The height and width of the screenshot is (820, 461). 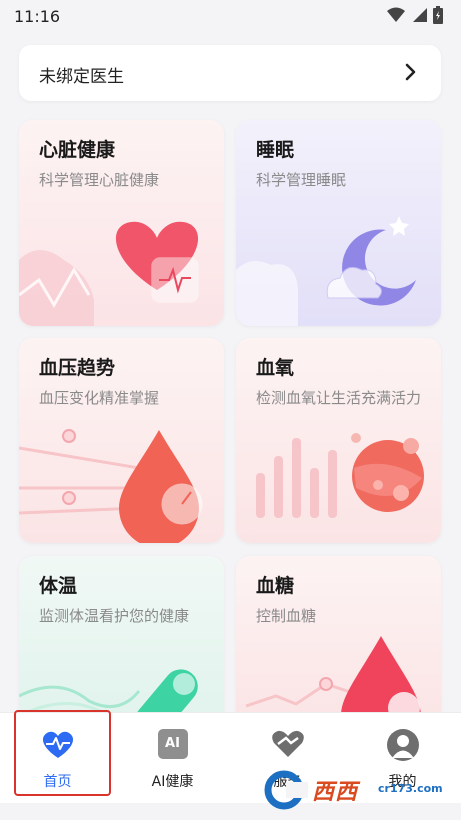 What do you see at coordinates (172, 782) in the screenshot?
I see `tab-label: AI健康` at bounding box center [172, 782].